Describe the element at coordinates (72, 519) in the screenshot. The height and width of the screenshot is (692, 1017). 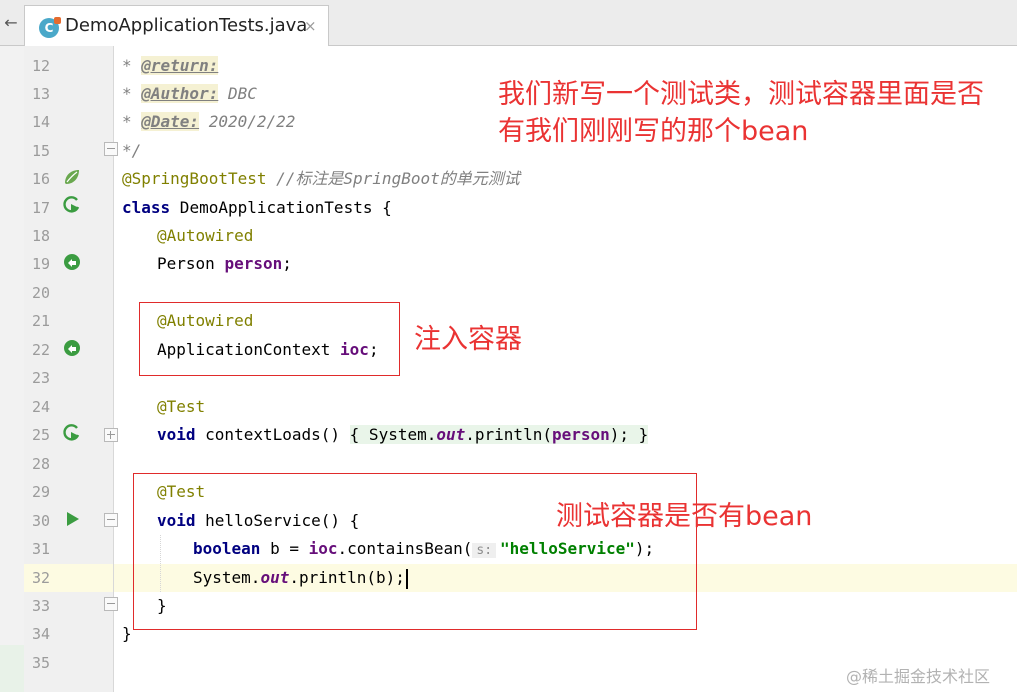
I see `run-arrow-icon` at that location.